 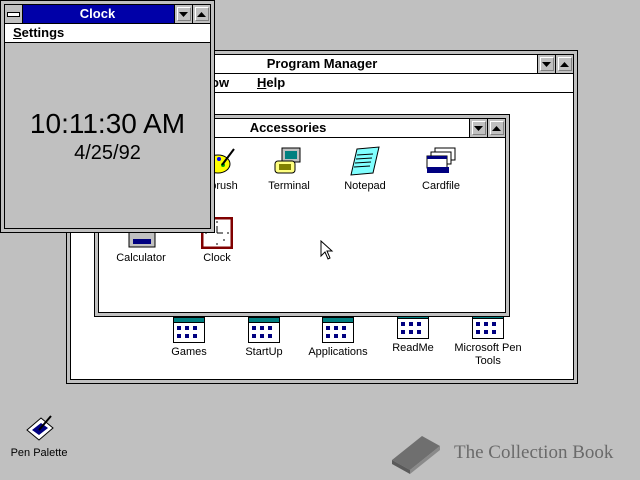 What do you see at coordinates (107, 33) in the screenshot?
I see `clock-menubar: Settings` at bounding box center [107, 33].